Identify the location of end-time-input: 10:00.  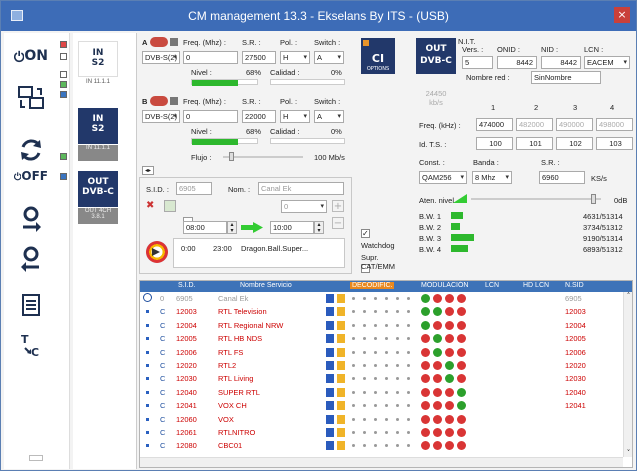
(292, 227).